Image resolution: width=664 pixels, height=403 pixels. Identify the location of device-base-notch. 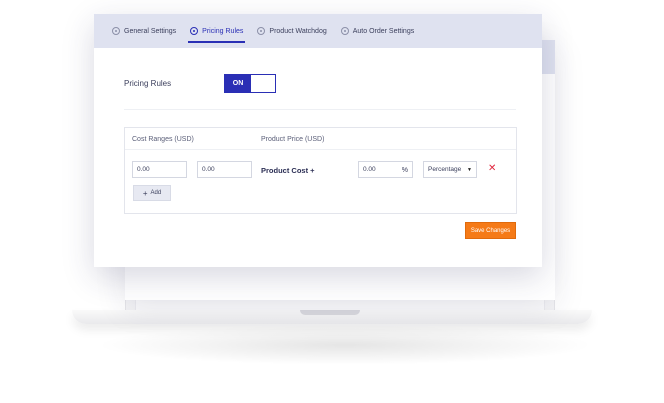
(330, 312).